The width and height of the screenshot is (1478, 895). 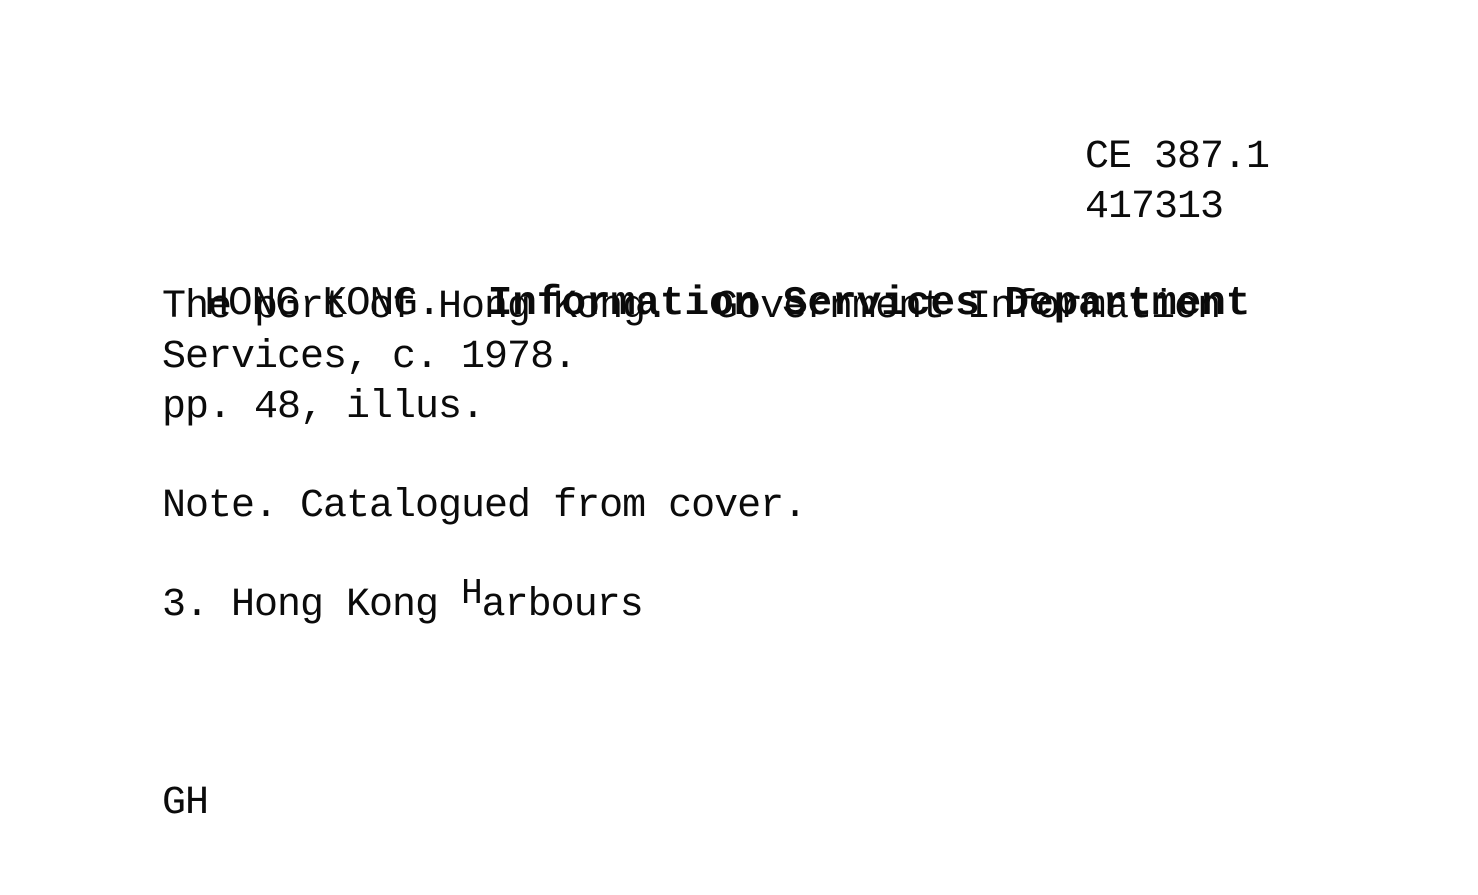 What do you see at coordinates (562, 605) in the screenshot?
I see `subject-rest: arbours` at bounding box center [562, 605].